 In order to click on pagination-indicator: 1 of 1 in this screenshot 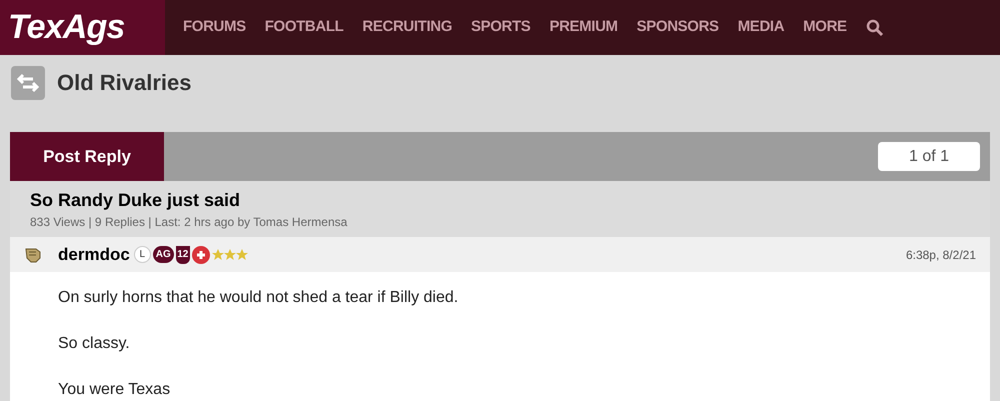, I will do `click(929, 156)`.